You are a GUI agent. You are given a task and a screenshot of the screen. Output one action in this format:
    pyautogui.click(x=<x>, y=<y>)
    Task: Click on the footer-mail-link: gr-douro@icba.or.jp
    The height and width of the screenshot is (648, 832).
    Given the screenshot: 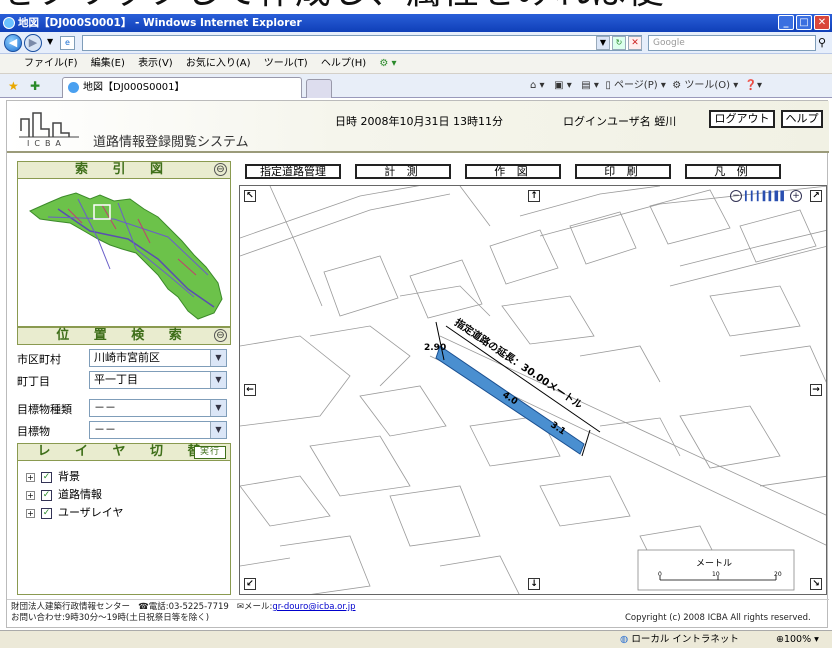 What is the action you would take?
    pyautogui.click(x=313, y=607)
    